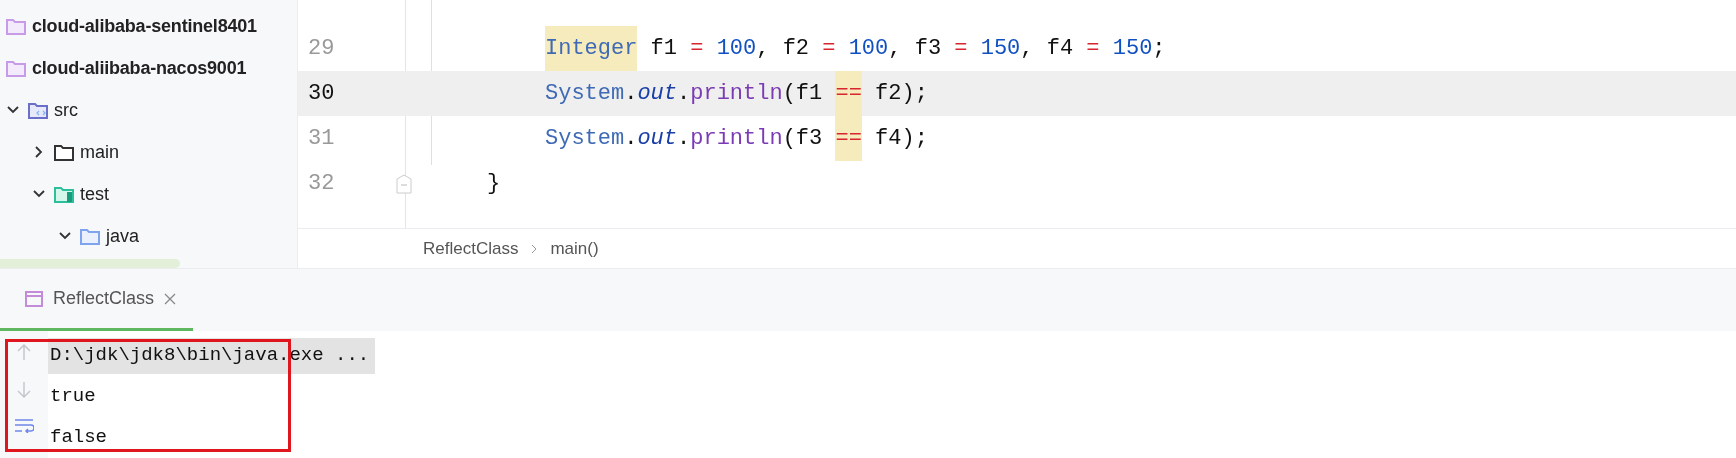 The height and width of the screenshot is (458, 1736). What do you see at coordinates (148, 110) in the screenshot?
I see `tree-item: src` at bounding box center [148, 110].